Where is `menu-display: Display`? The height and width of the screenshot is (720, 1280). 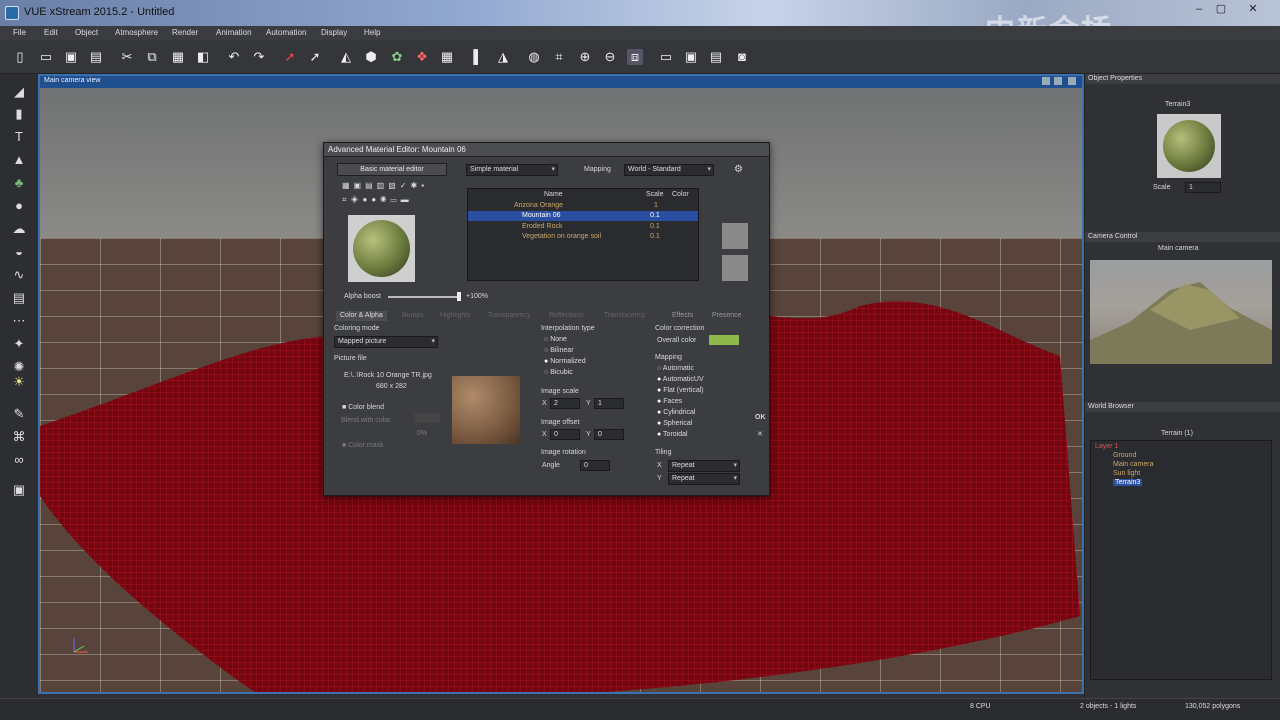 menu-display: Display is located at coordinates (334, 31).